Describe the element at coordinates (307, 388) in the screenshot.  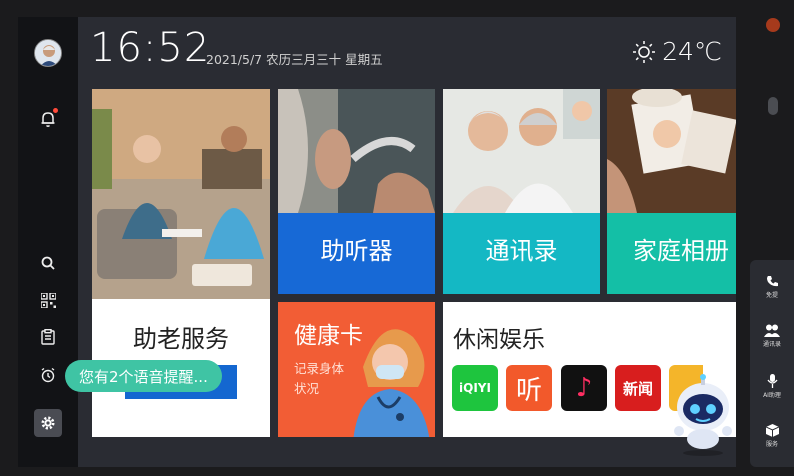
I see `health-card-subtitle-2: 状况` at that location.